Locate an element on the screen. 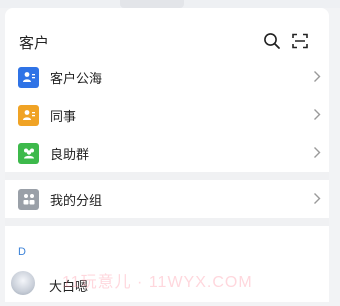 The image size is (340, 306). groups-icon is located at coordinates (28, 199).